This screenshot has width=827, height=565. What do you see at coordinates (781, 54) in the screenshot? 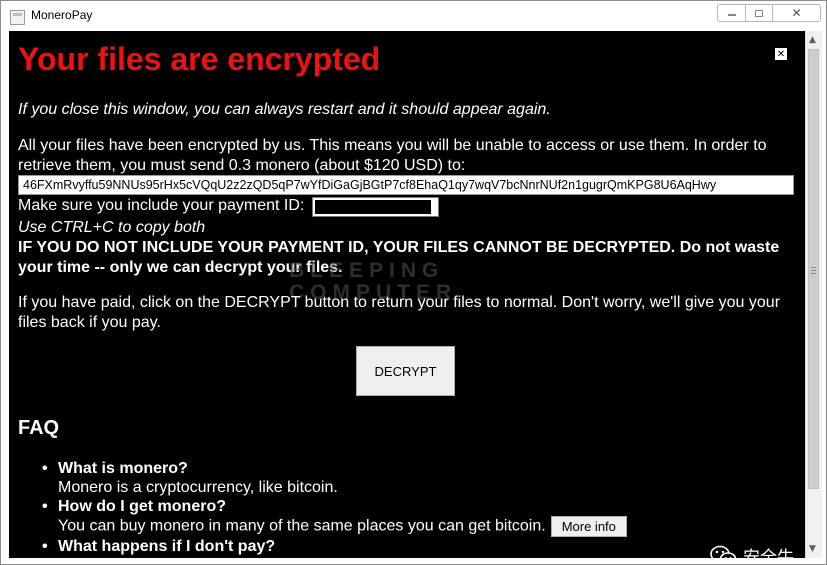
I see `close-x-icon: ✕` at bounding box center [781, 54].